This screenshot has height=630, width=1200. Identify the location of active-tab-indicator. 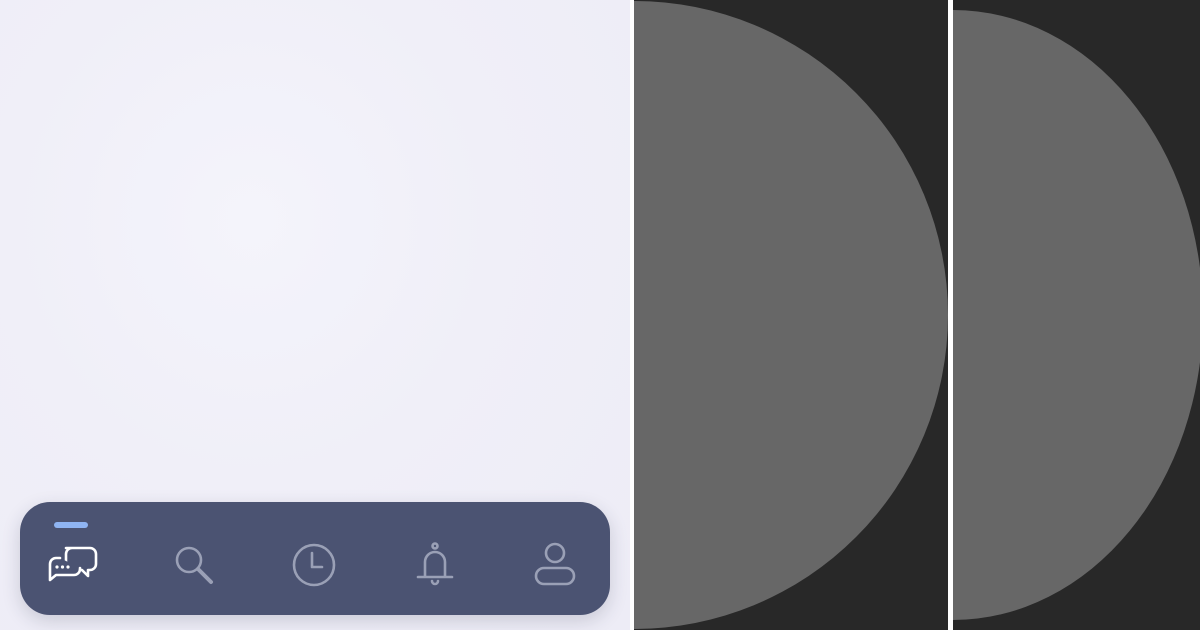
(71, 525).